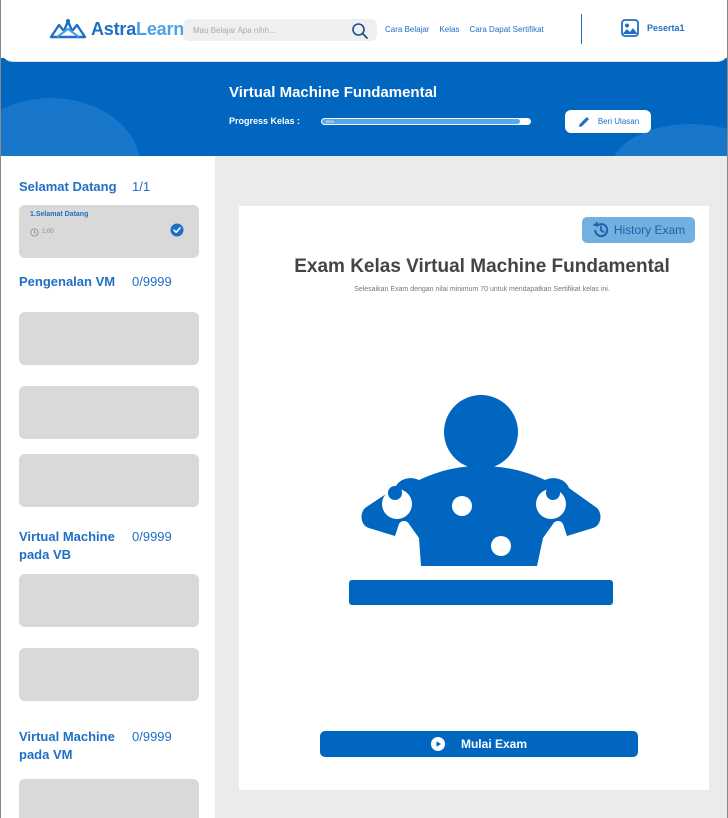 The height and width of the screenshot is (818, 728). I want to click on history-icon, so click(601, 229).